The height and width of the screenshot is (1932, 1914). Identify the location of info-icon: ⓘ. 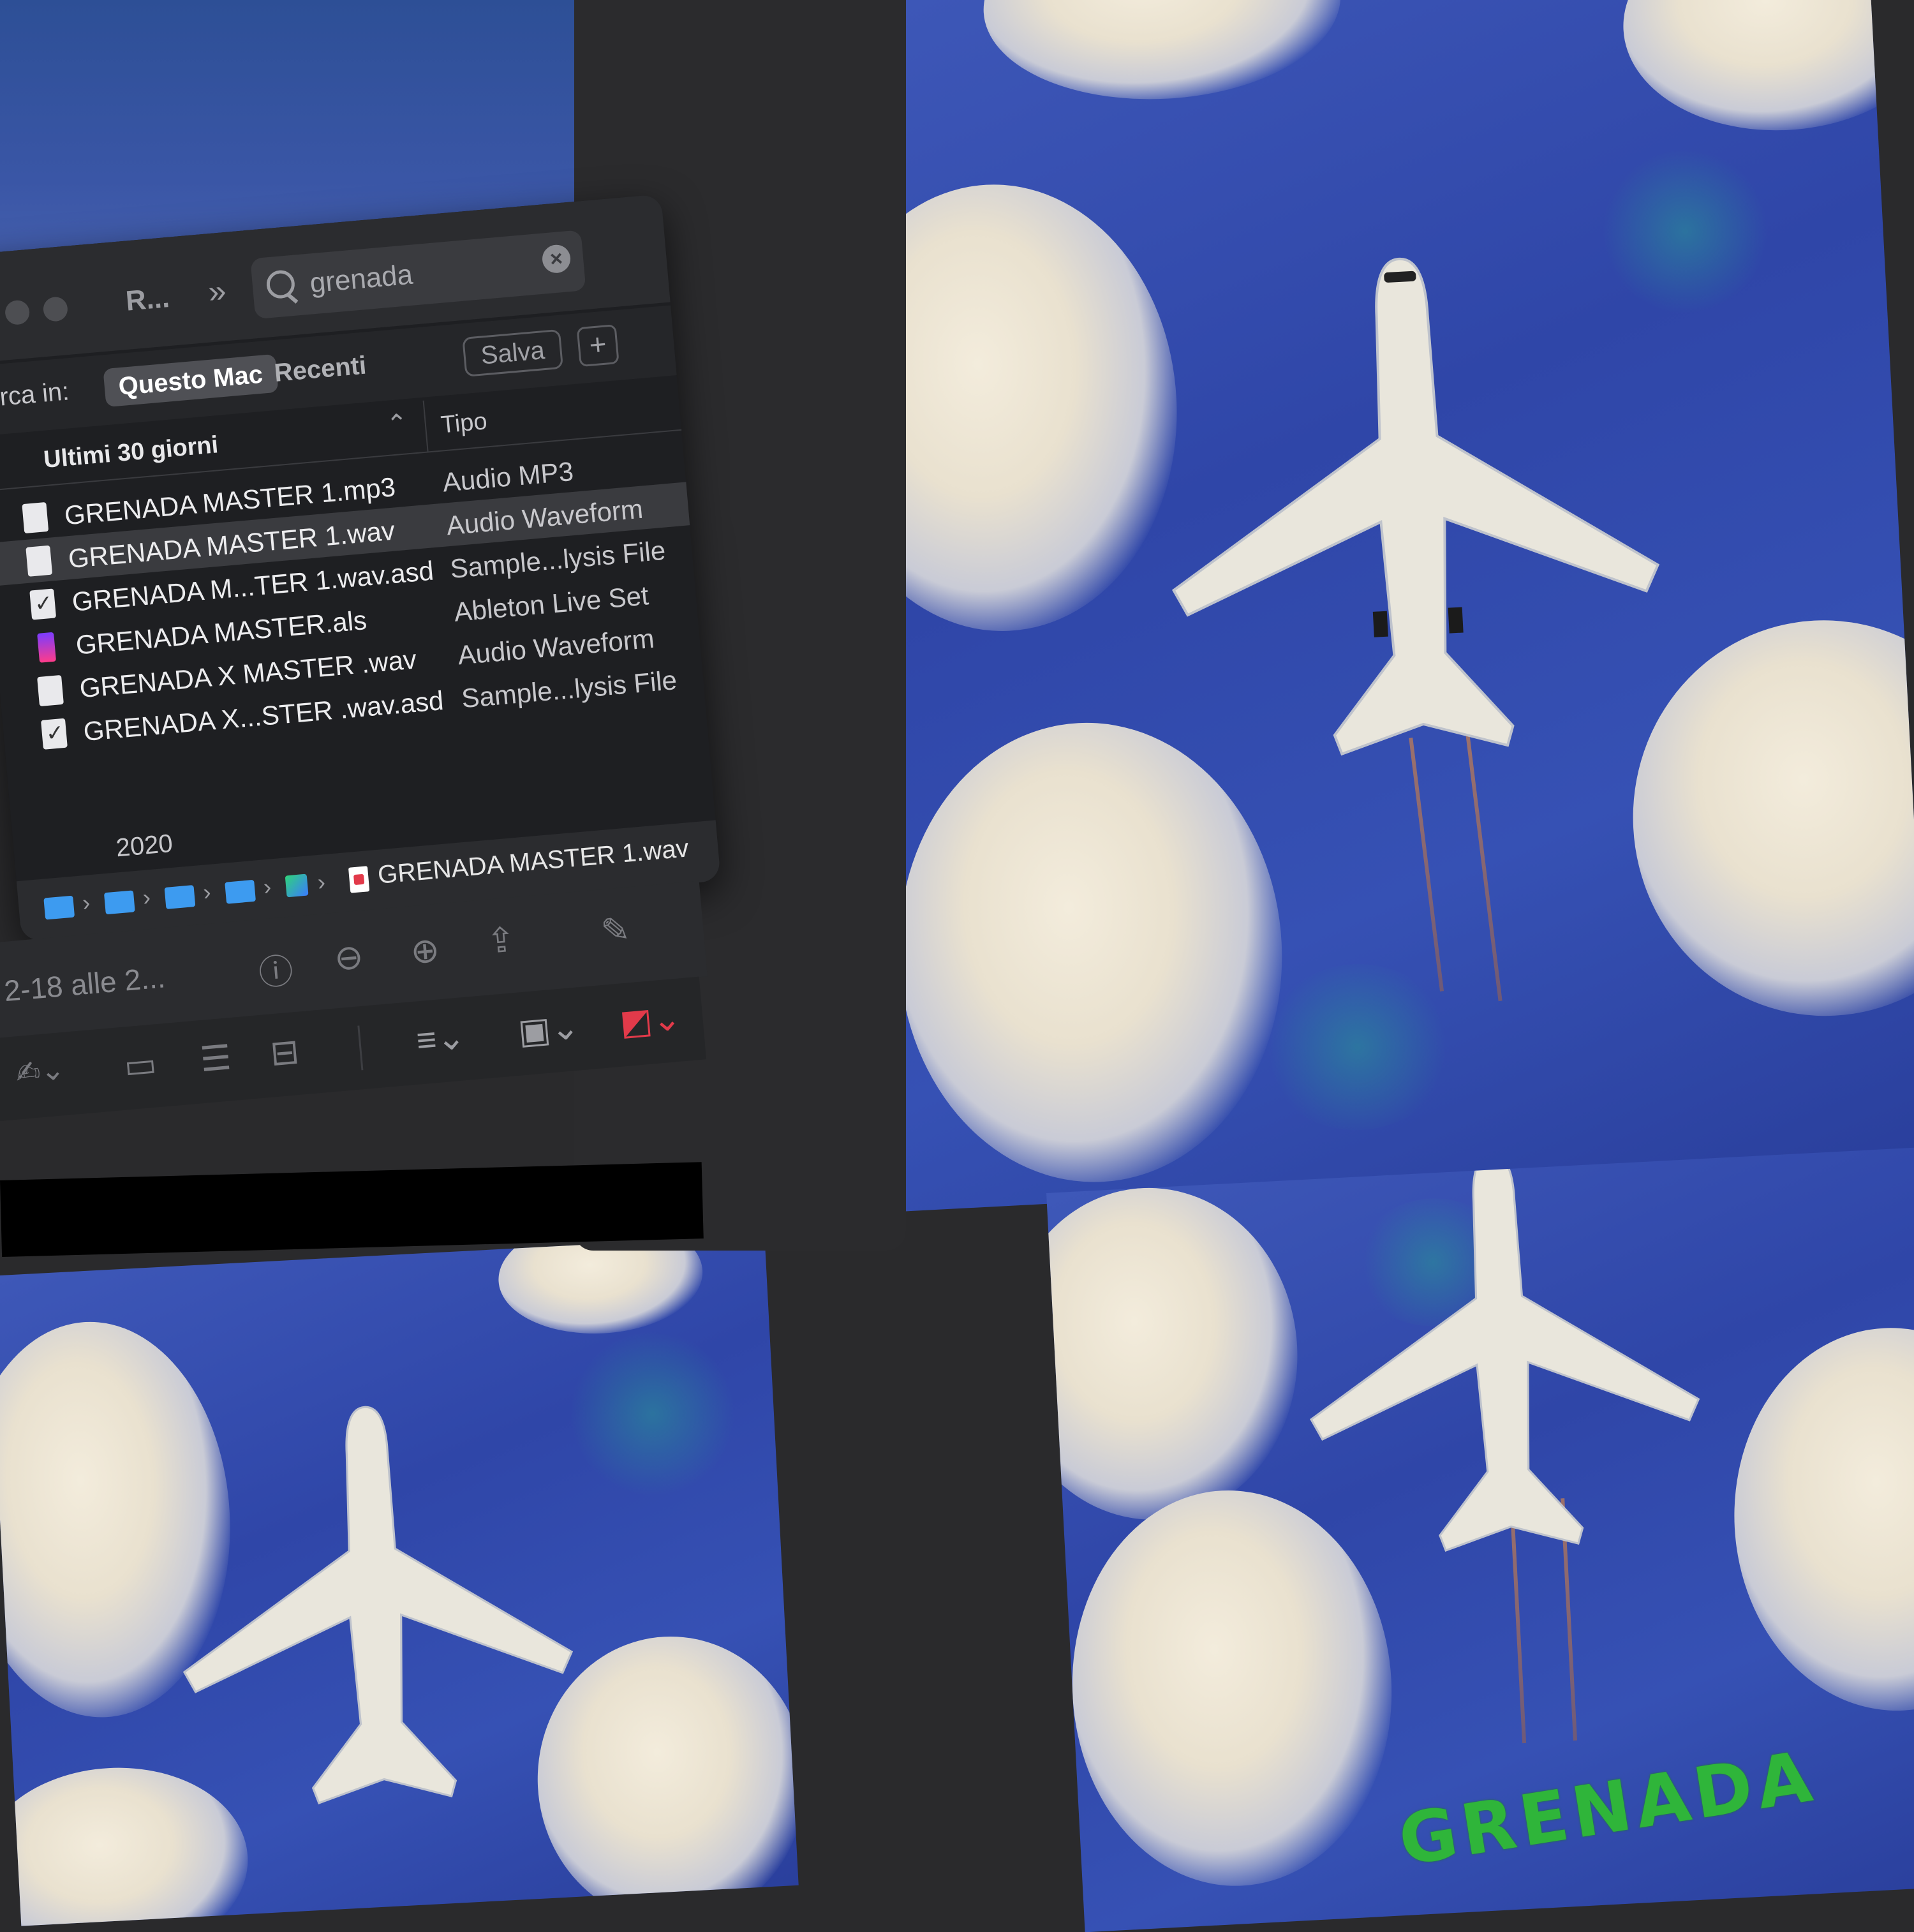
(275, 969).